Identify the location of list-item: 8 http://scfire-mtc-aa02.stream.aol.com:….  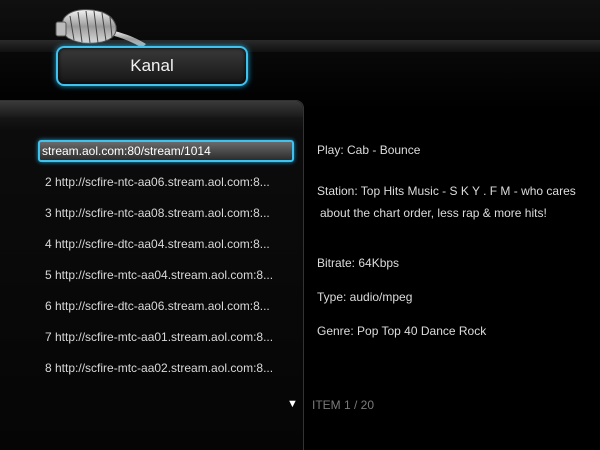
(156, 368).